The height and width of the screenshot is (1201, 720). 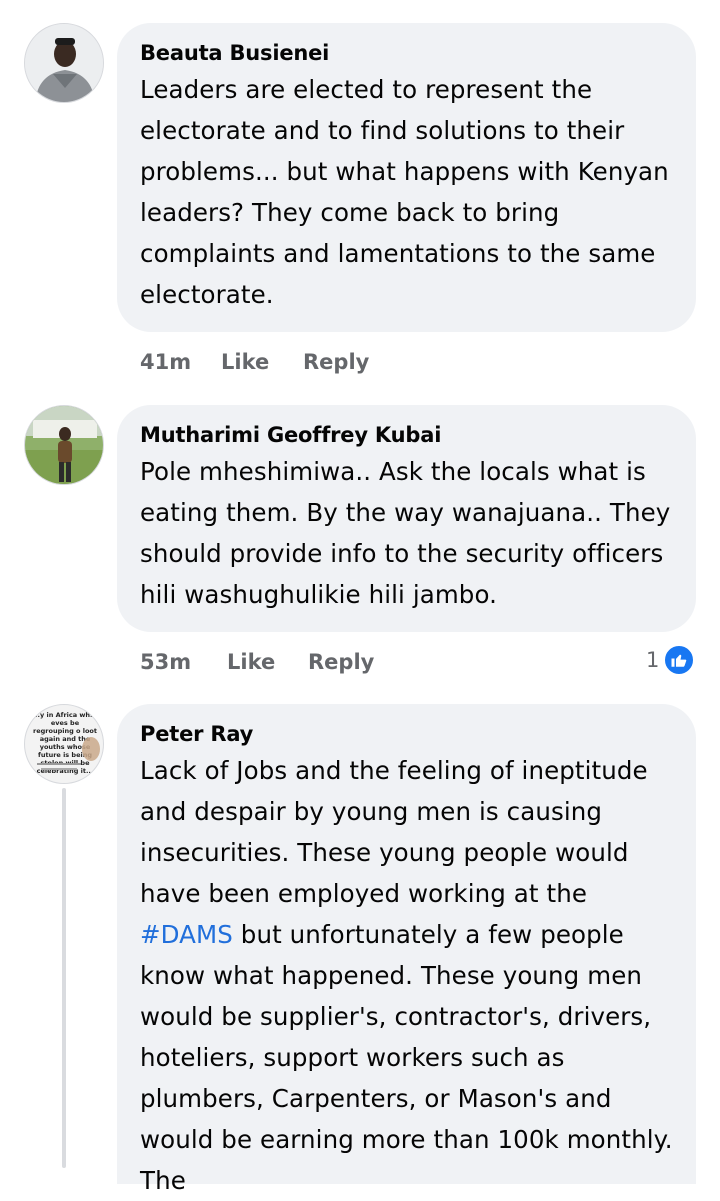 I want to click on comment-author: Beauta Busienei, so click(x=408, y=53).